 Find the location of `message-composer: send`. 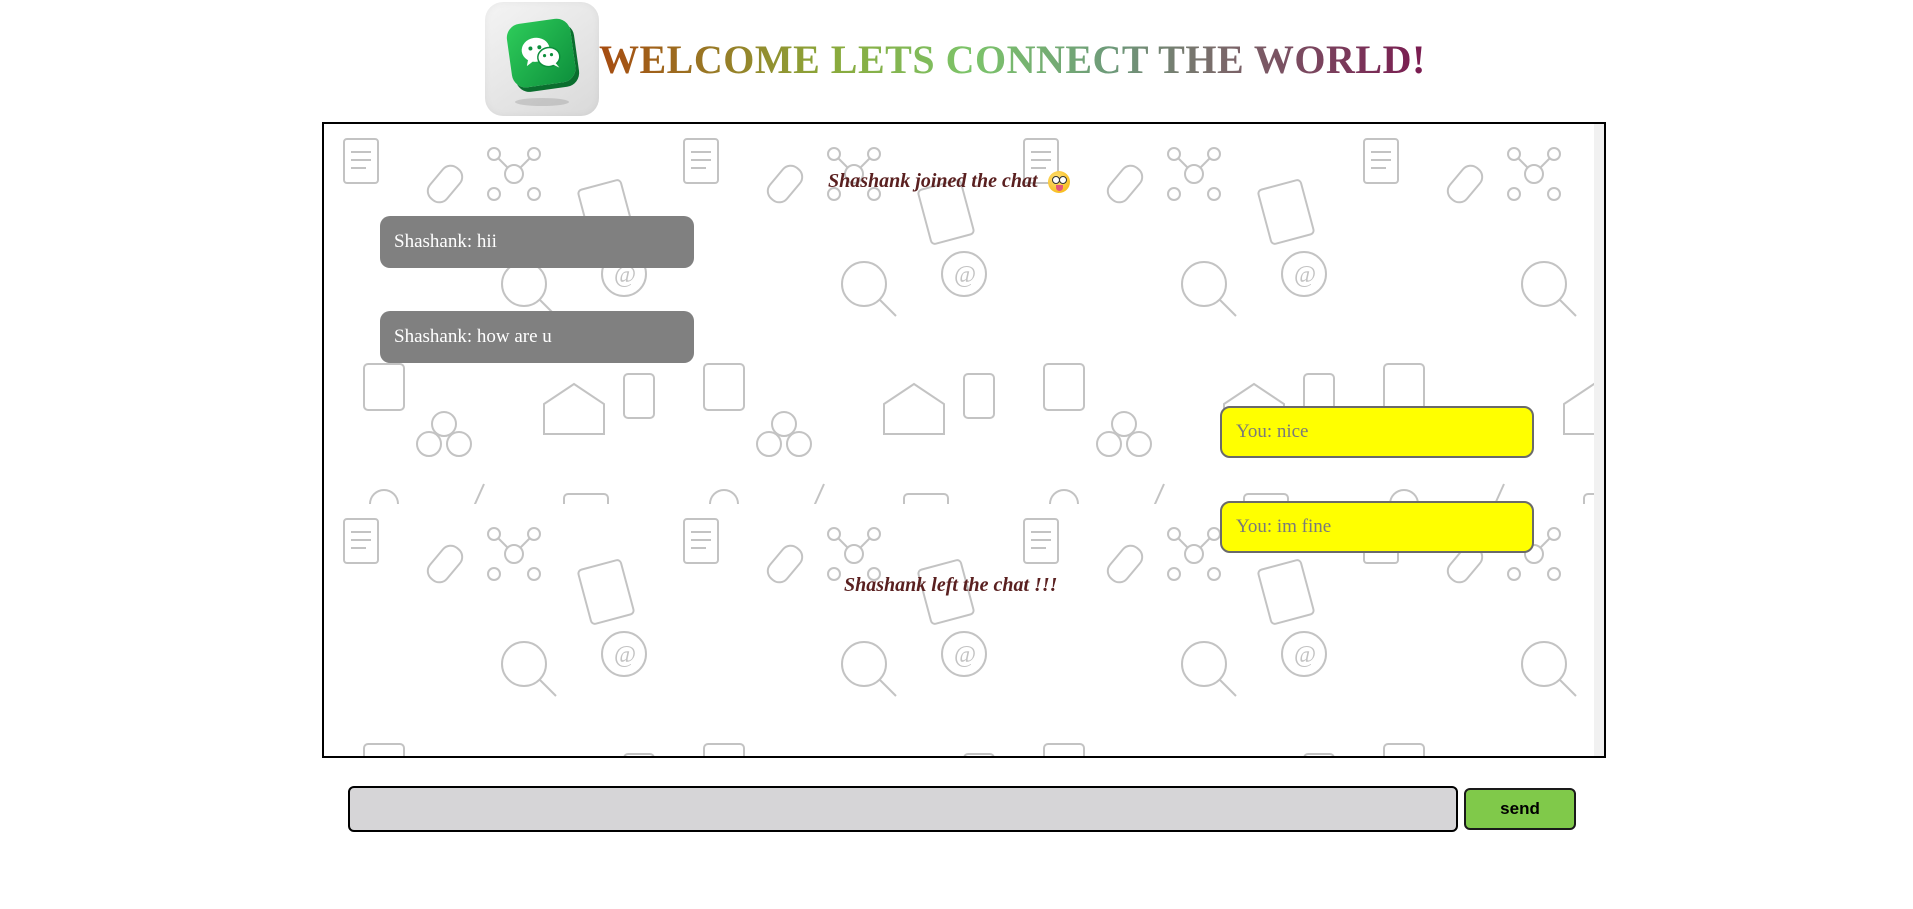

message-composer: send is located at coordinates (962, 809).